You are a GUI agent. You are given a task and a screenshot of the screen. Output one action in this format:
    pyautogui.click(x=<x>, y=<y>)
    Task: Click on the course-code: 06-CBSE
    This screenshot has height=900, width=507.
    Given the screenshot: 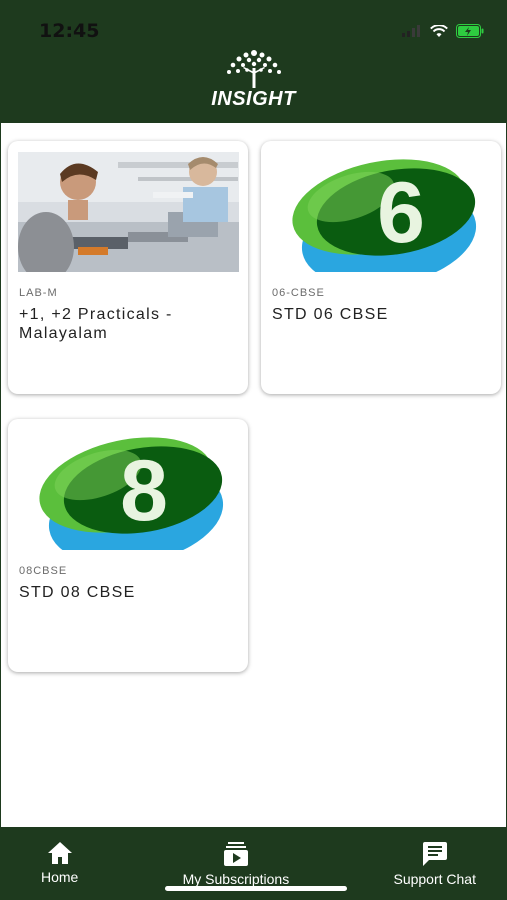 What is the action you would take?
    pyautogui.click(x=298, y=293)
    